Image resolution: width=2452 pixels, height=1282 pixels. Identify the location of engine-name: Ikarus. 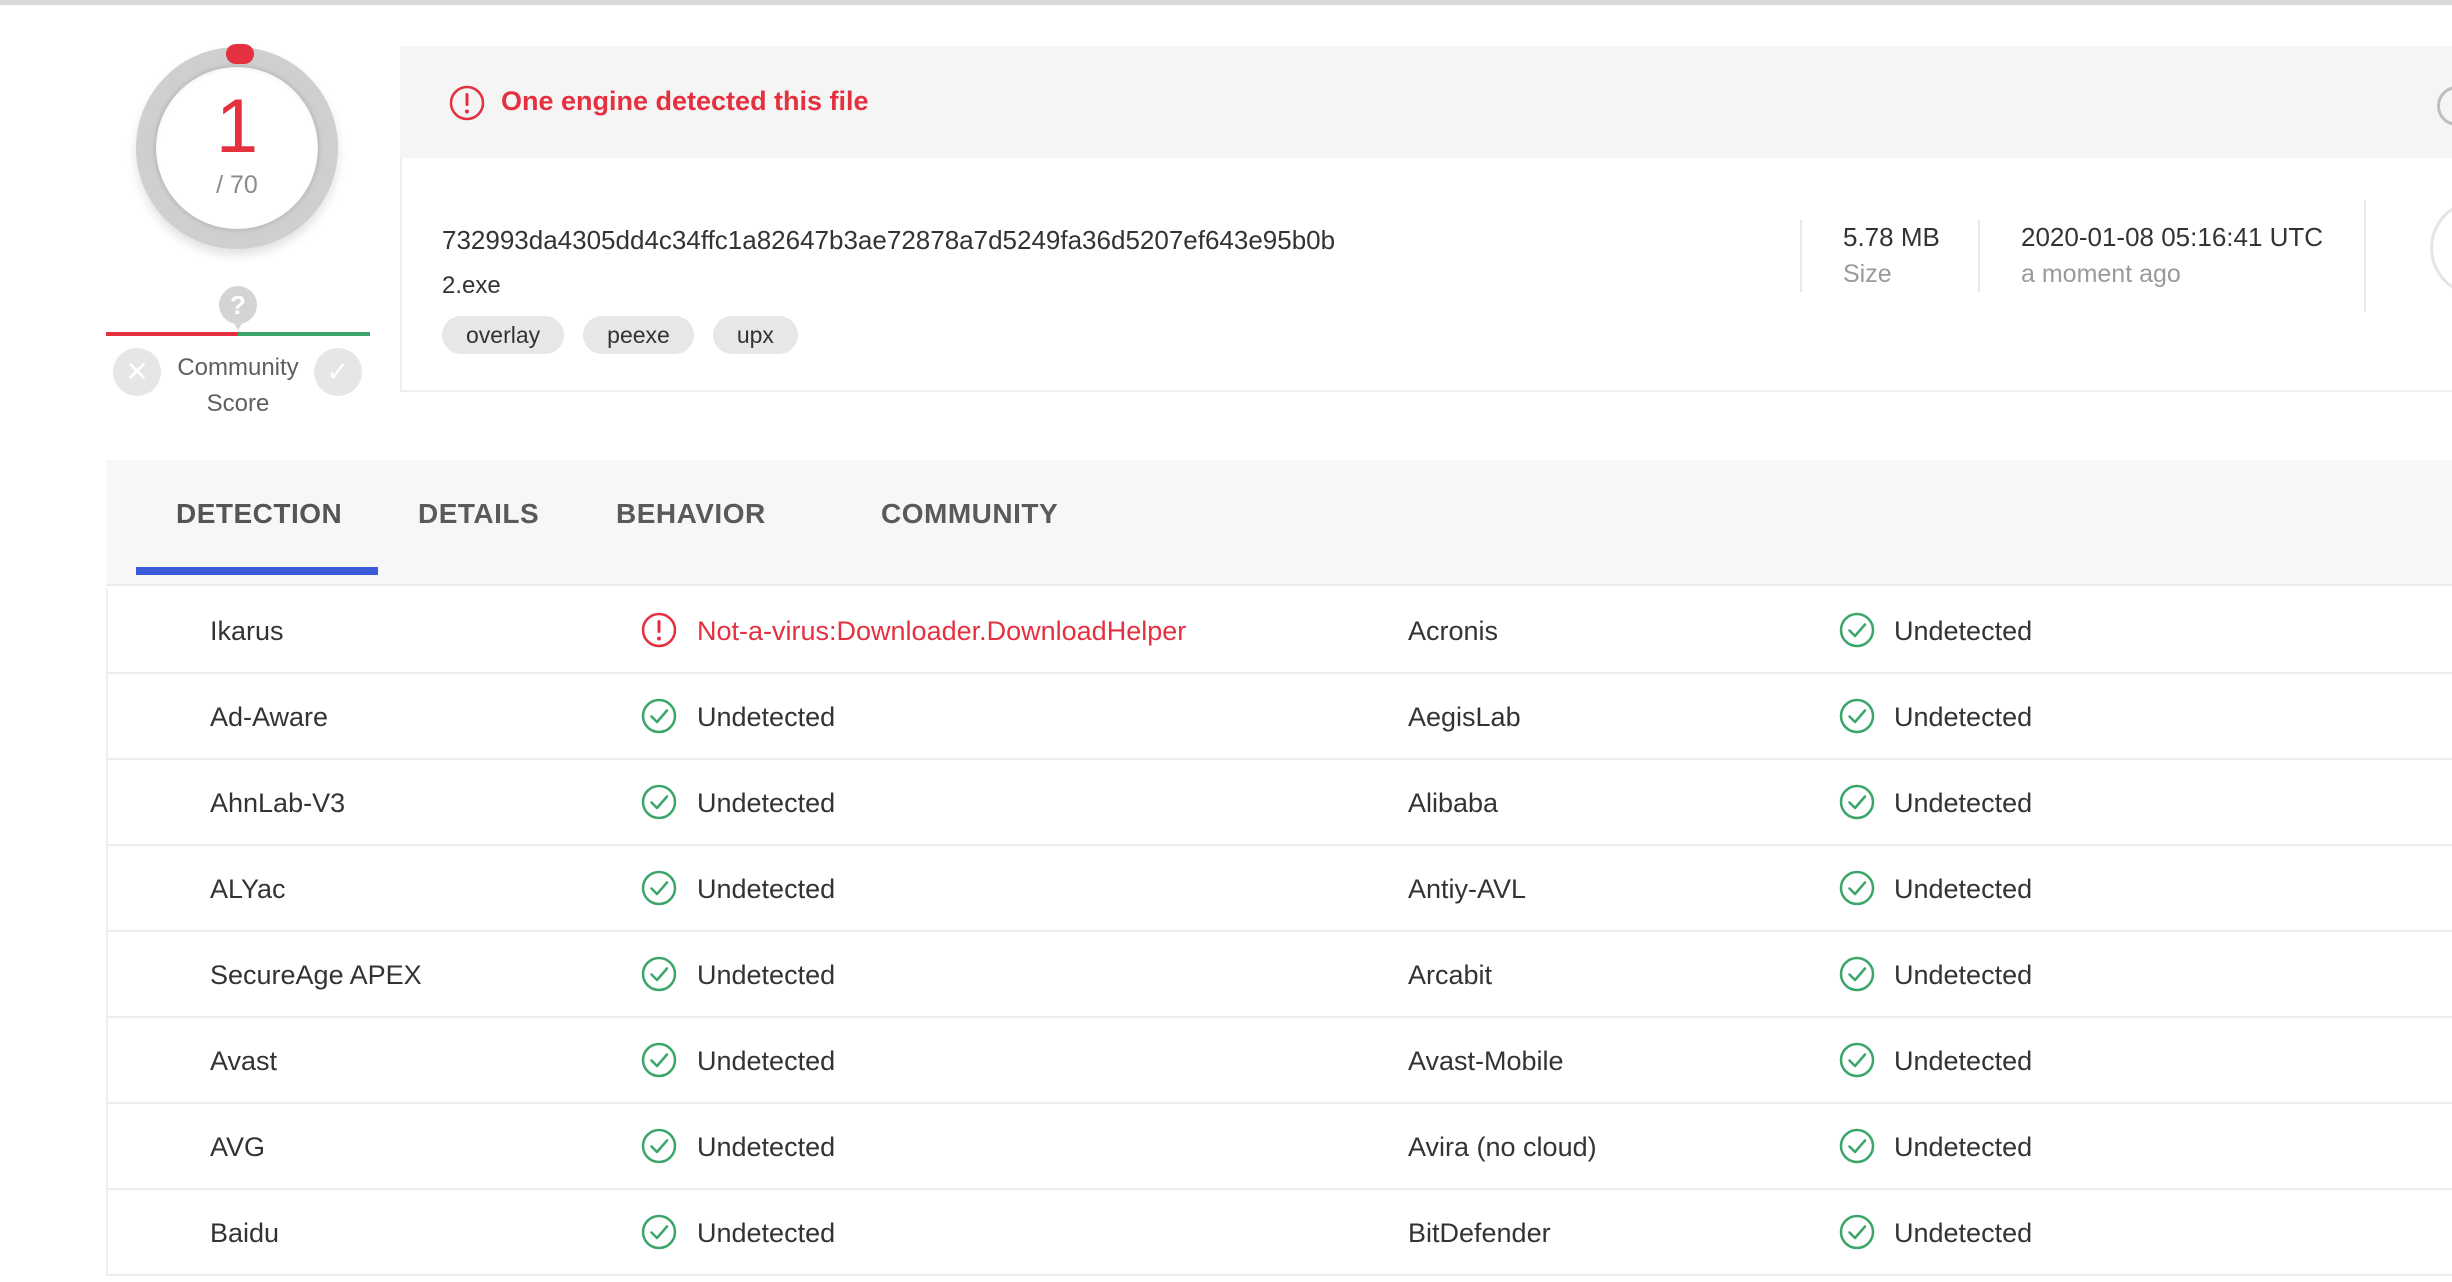
(247, 631).